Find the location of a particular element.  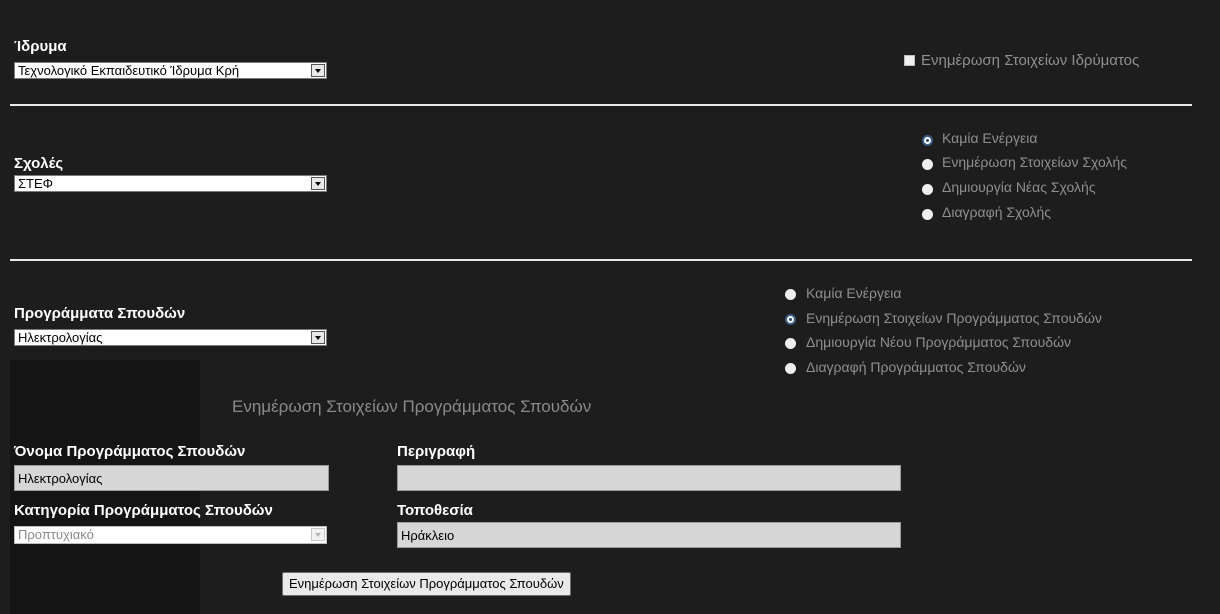

programs-select: Ηλεκτρολογίας is located at coordinates (170, 337).